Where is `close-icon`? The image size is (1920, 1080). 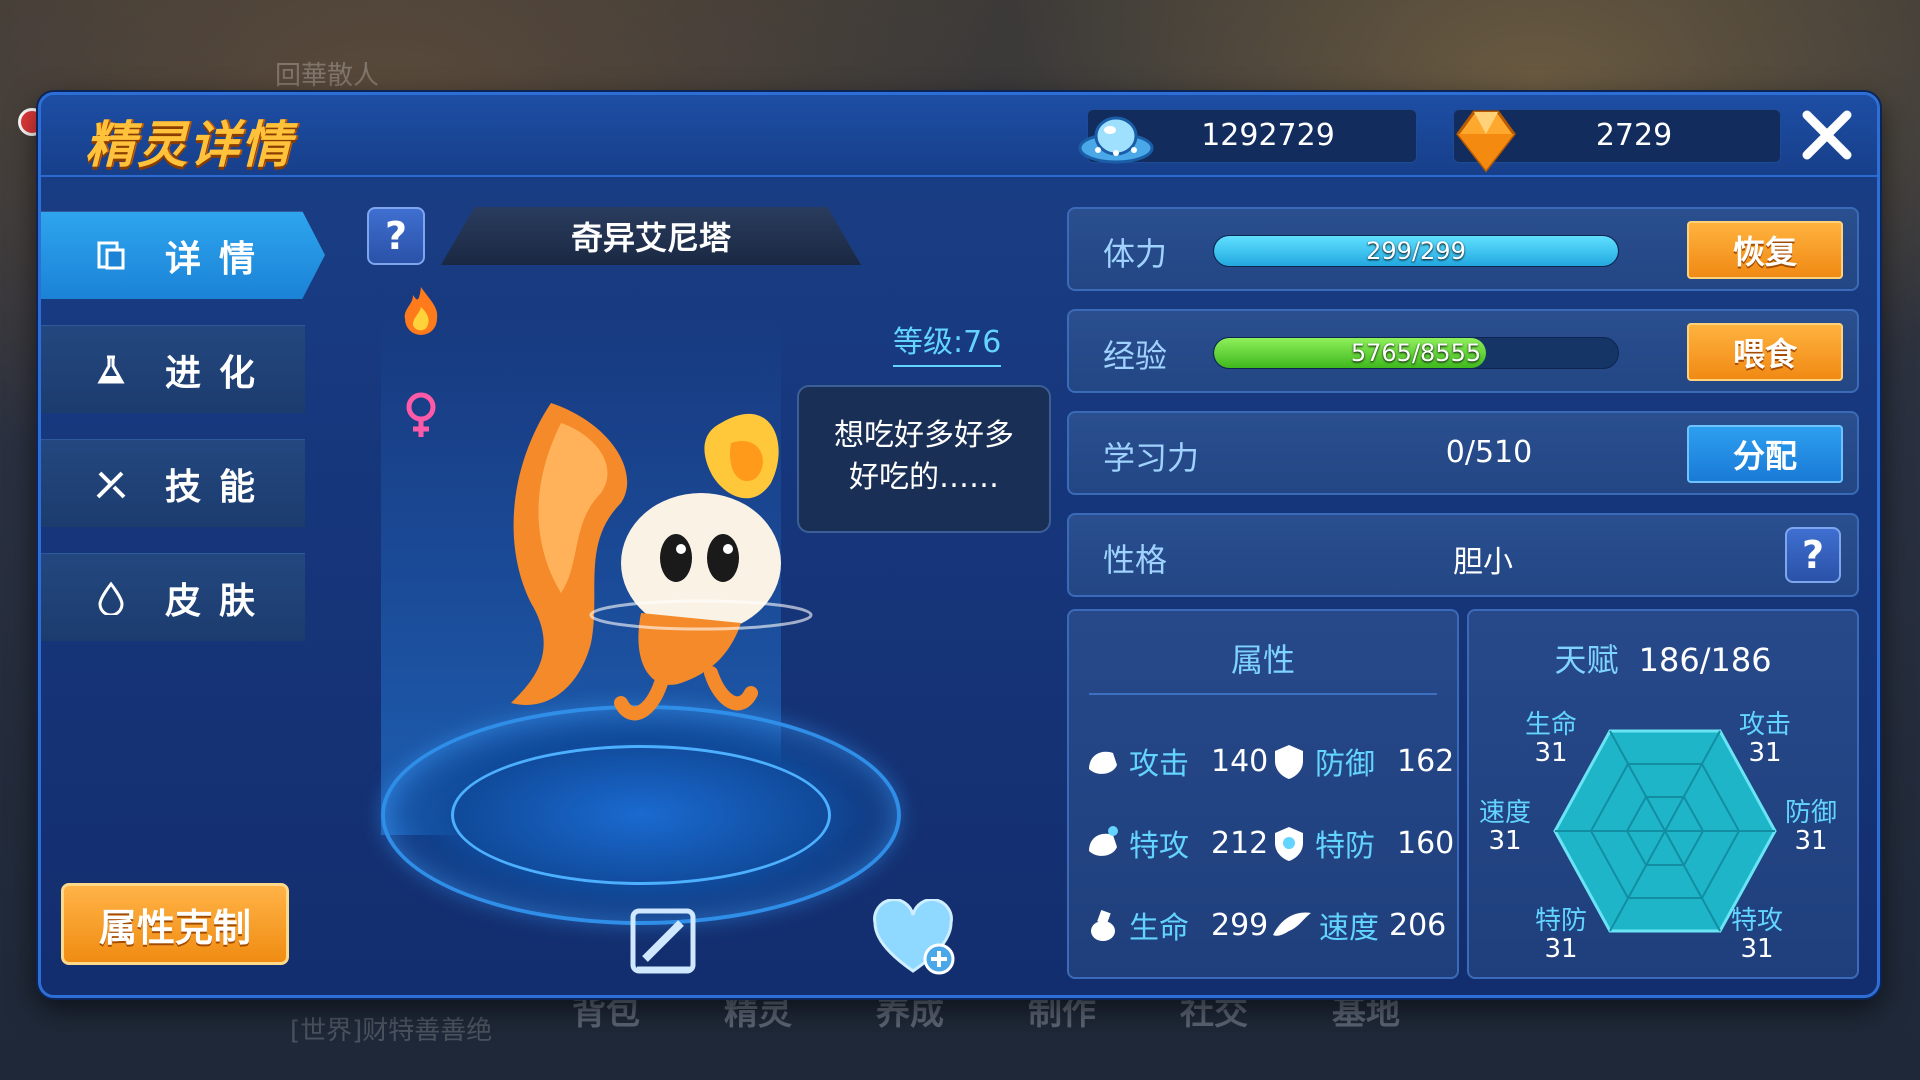 close-icon is located at coordinates (1827, 135).